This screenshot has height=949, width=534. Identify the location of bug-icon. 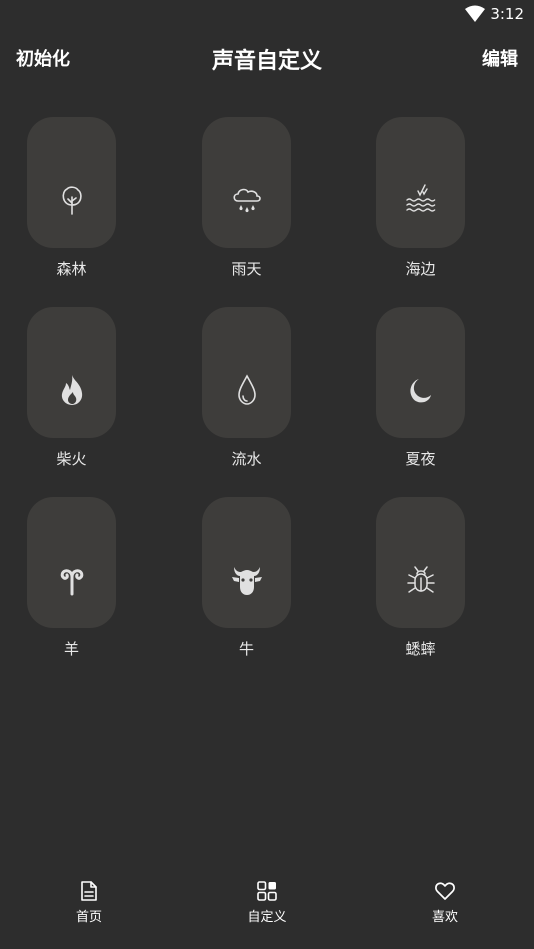
(421, 580).